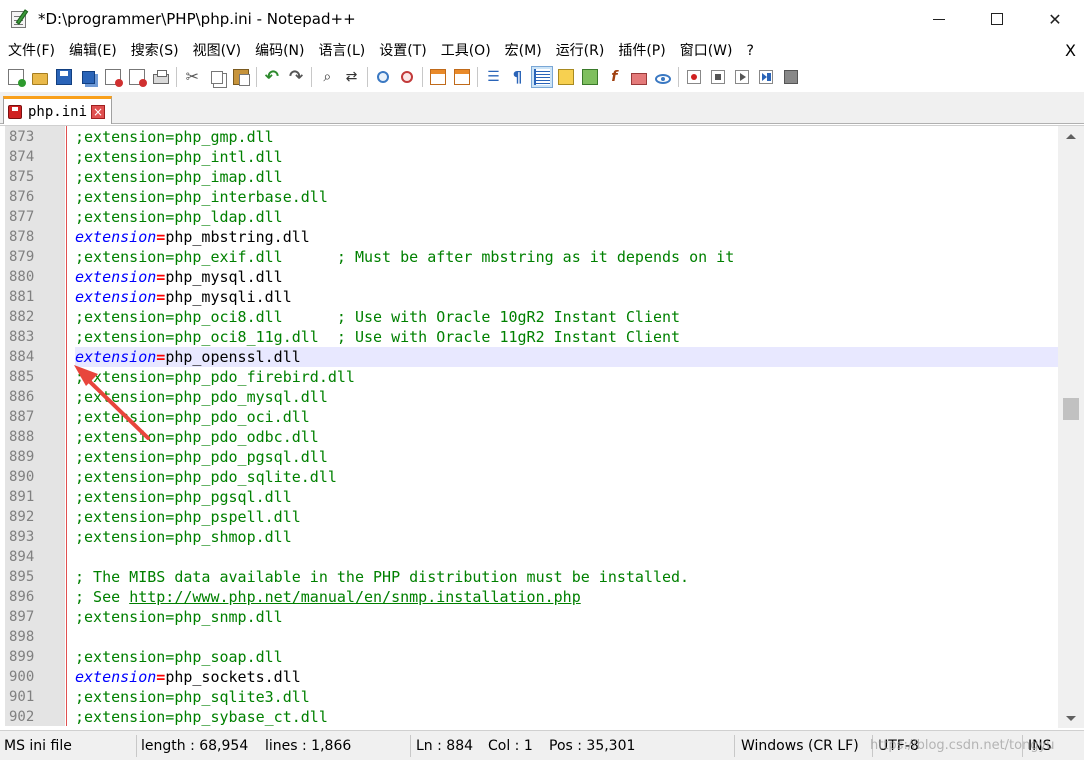  Describe the element at coordinates (217, 77) in the screenshot. I see `copy-button` at that location.